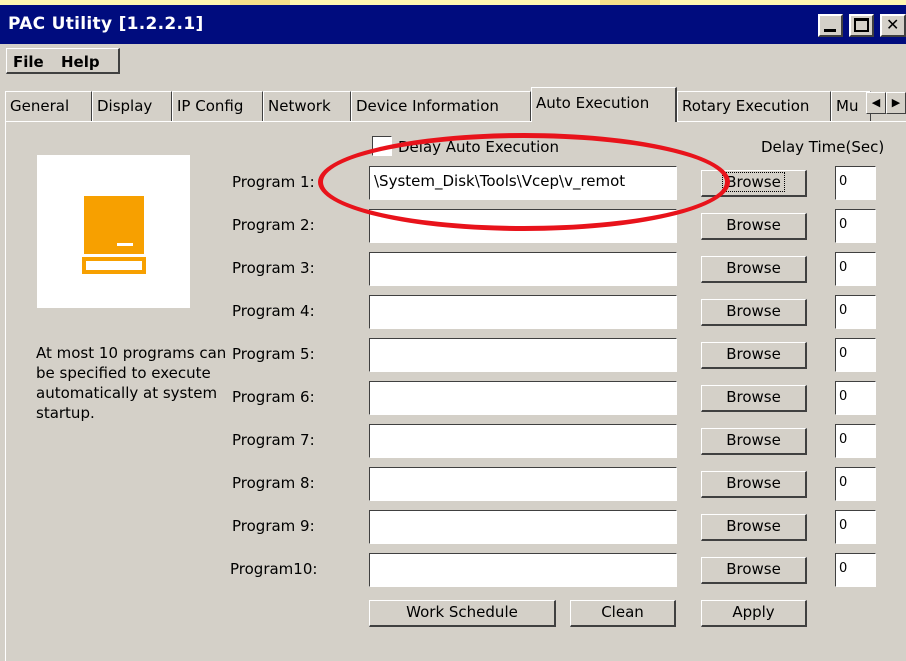  I want to click on tab-display: Display, so click(132, 106).